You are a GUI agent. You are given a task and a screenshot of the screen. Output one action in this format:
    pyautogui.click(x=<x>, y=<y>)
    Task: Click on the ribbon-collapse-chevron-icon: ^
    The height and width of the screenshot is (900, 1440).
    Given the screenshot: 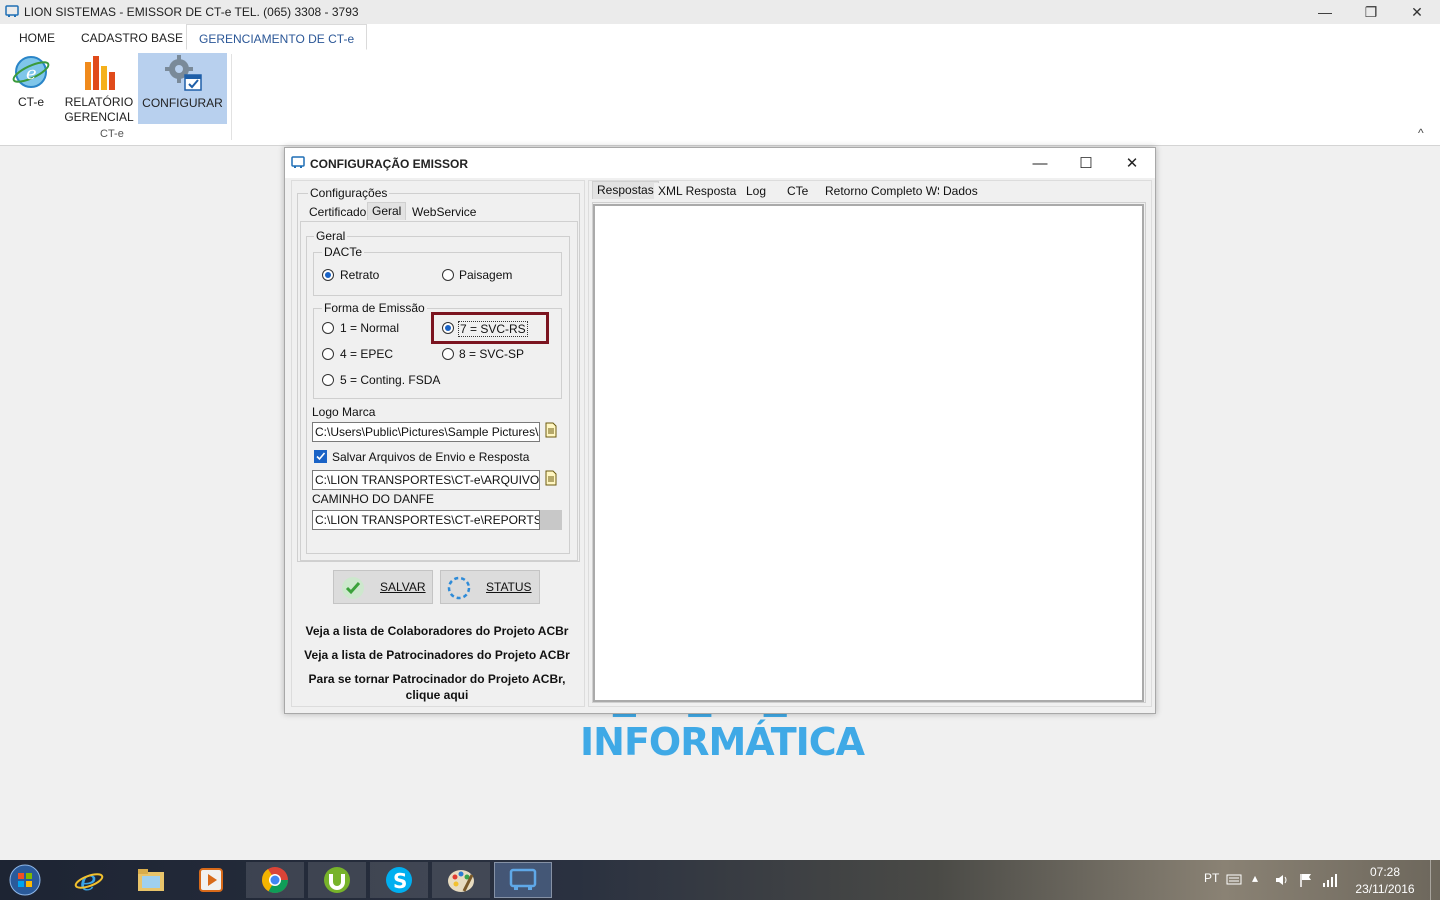 What is the action you would take?
    pyautogui.click(x=1421, y=133)
    